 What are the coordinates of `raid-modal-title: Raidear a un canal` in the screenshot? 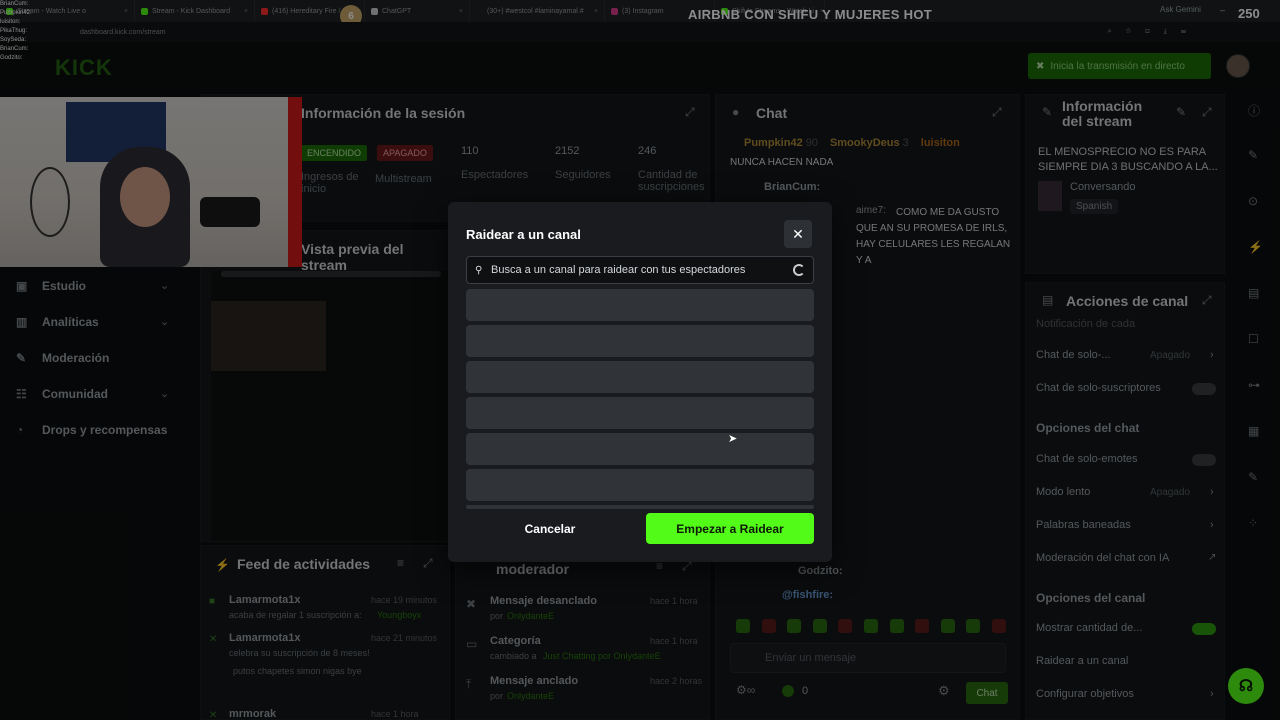 It's located at (523, 234).